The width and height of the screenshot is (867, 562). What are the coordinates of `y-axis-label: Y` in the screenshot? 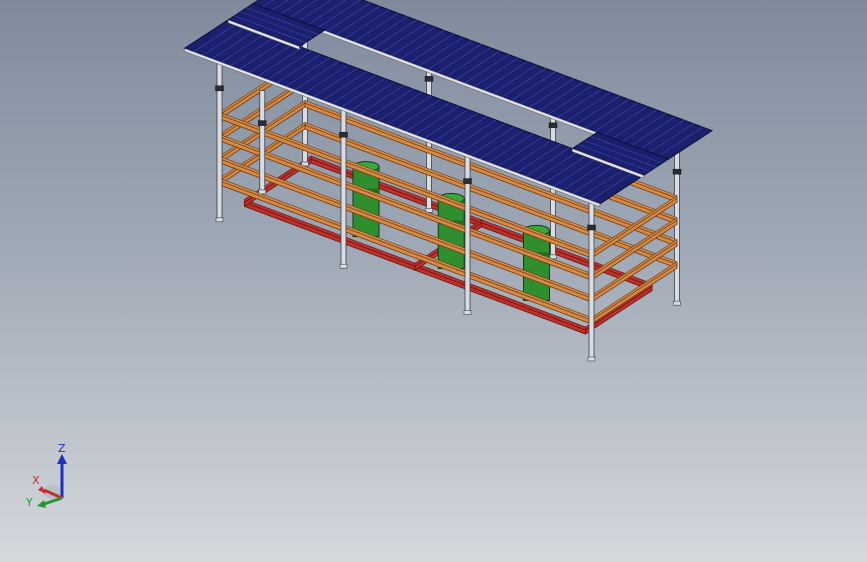 It's located at (29, 502).